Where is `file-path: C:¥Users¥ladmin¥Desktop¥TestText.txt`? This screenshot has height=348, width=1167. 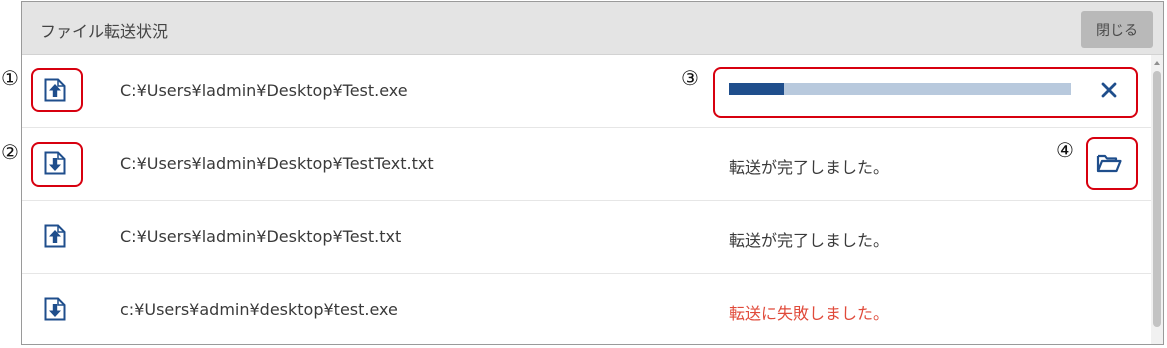
file-path: C:¥Users¥ladmin¥Desktop¥TestText.txt is located at coordinates (277, 163).